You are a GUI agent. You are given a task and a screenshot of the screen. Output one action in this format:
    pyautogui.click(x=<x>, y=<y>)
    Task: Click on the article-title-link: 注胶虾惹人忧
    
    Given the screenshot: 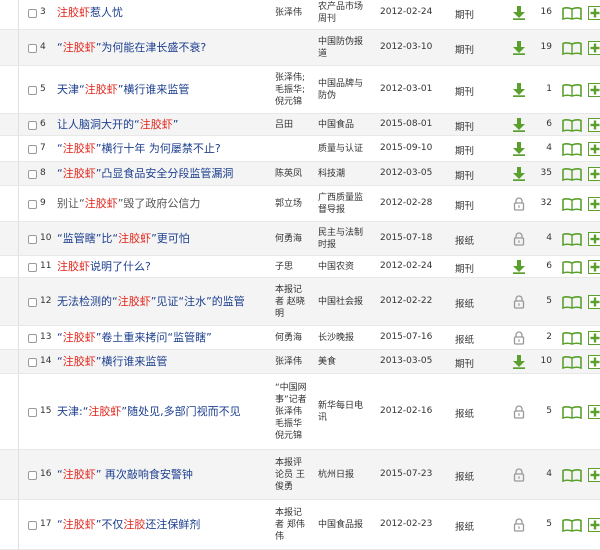 What is the action you would take?
    pyautogui.click(x=161, y=13)
    